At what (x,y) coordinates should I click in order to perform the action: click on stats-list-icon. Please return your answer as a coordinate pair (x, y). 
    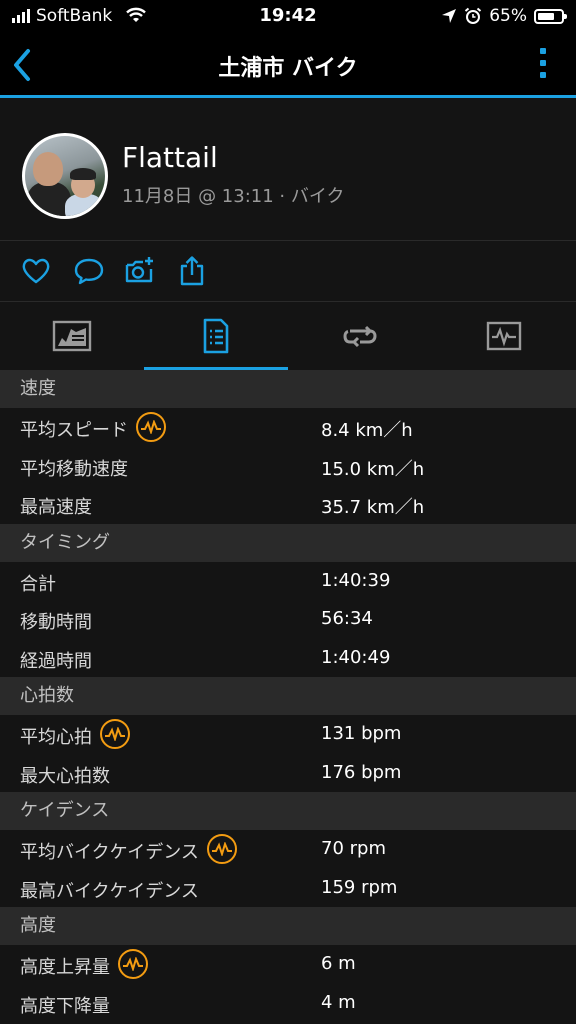
    Looking at the image, I should click on (216, 336).